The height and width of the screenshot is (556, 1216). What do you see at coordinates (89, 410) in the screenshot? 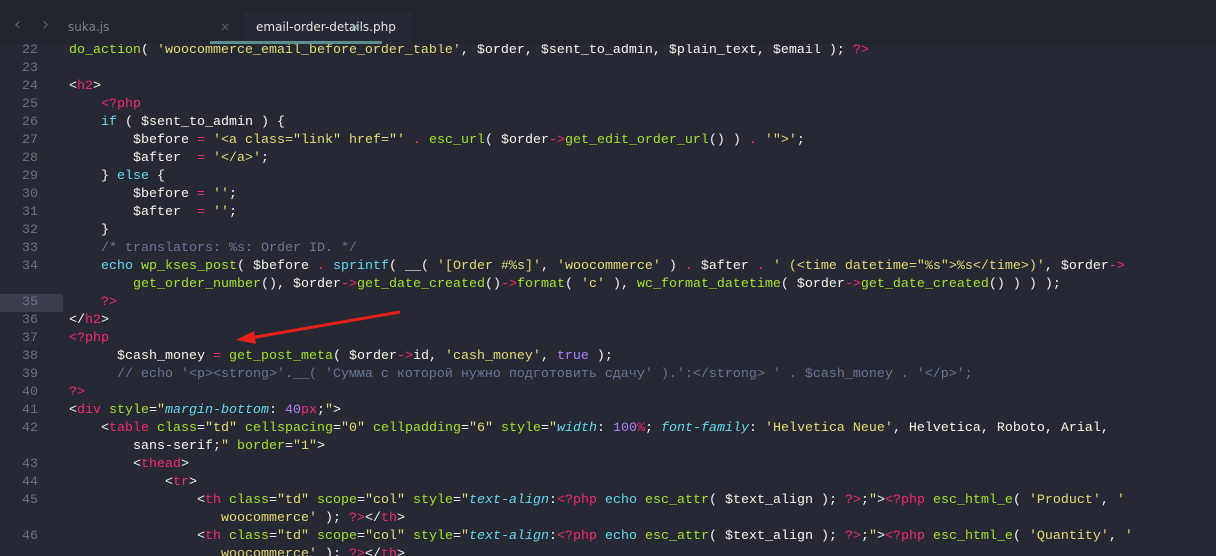
I see `code-token: div` at bounding box center [89, 410].